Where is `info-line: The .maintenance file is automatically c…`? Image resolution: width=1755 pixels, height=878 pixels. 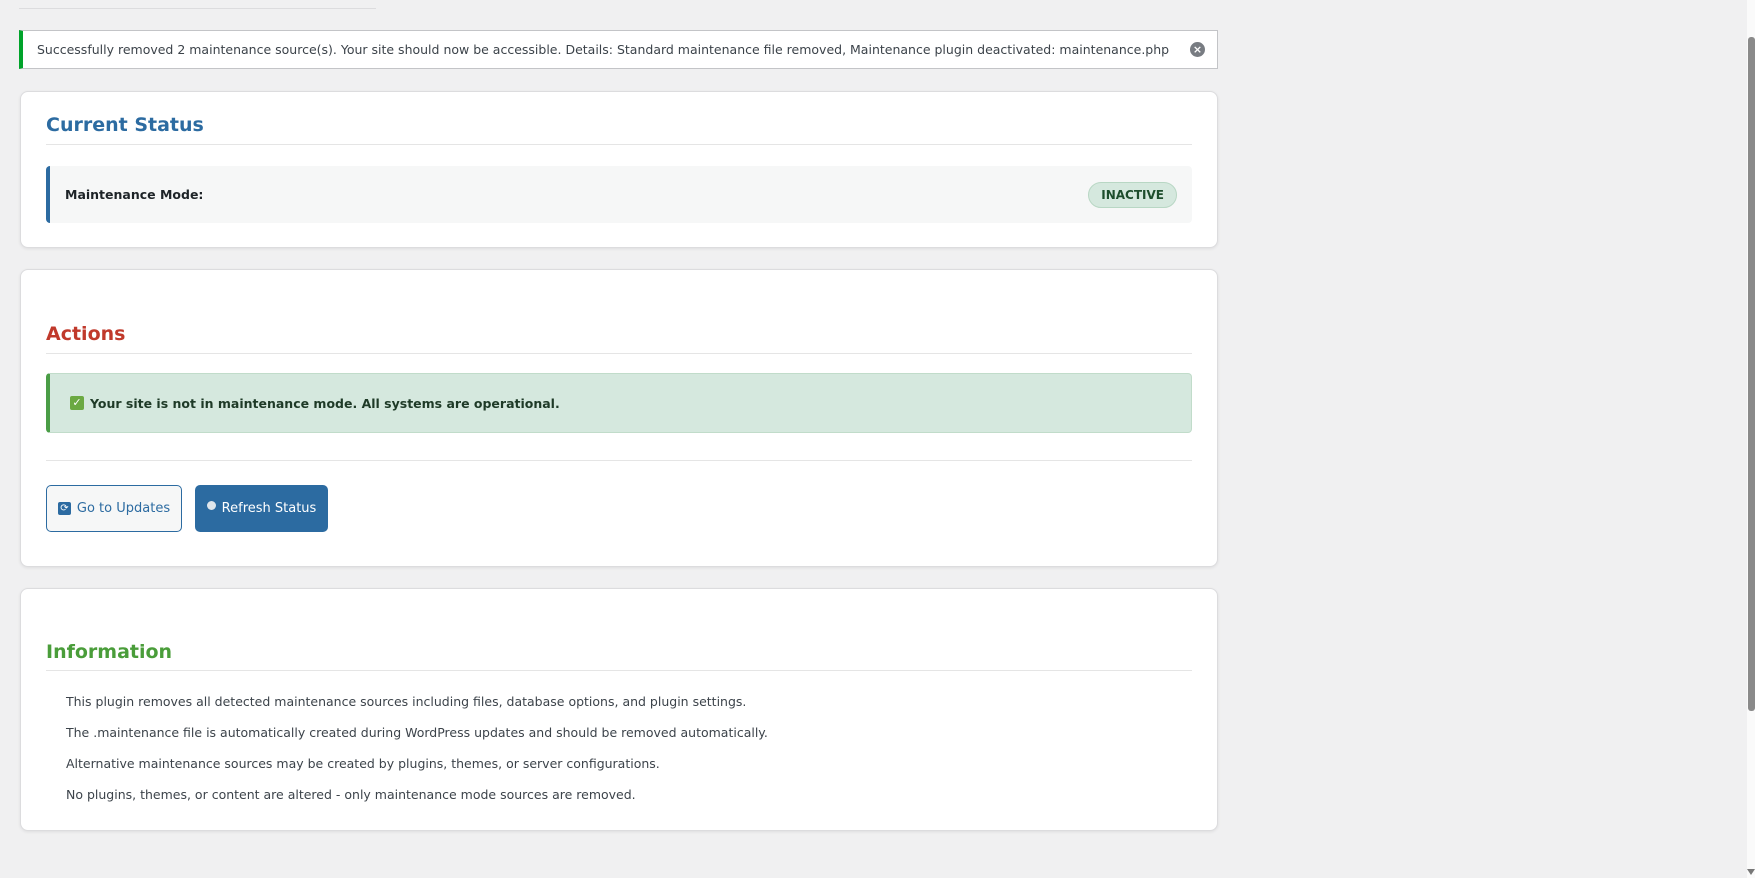 info-line: The .maintenance file is automatically c… is located at coordinates (417, 732).